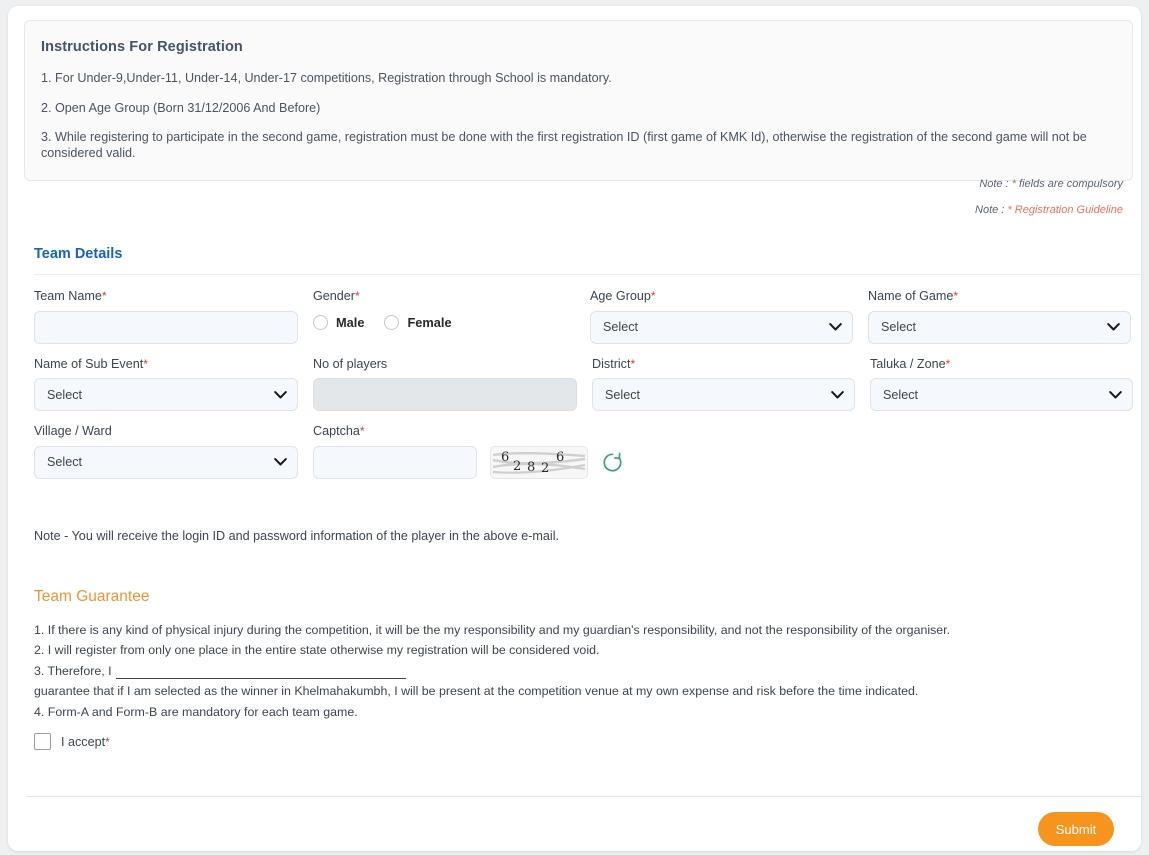 The width and height of the screenshot is (1149, 855). I want to click on village-ward-select-wrap: Select, so click(166, 462).